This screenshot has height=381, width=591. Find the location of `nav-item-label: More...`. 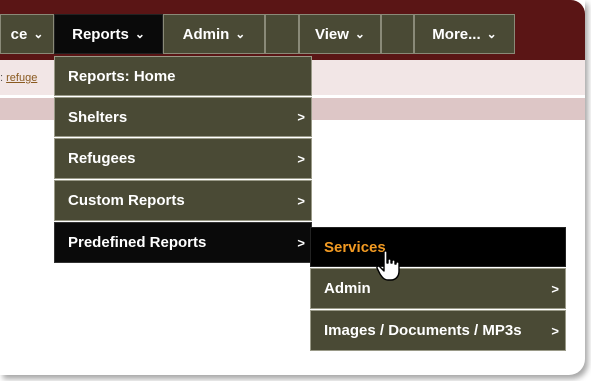

nav-item-label: More... is located at coordinates (456, 34).